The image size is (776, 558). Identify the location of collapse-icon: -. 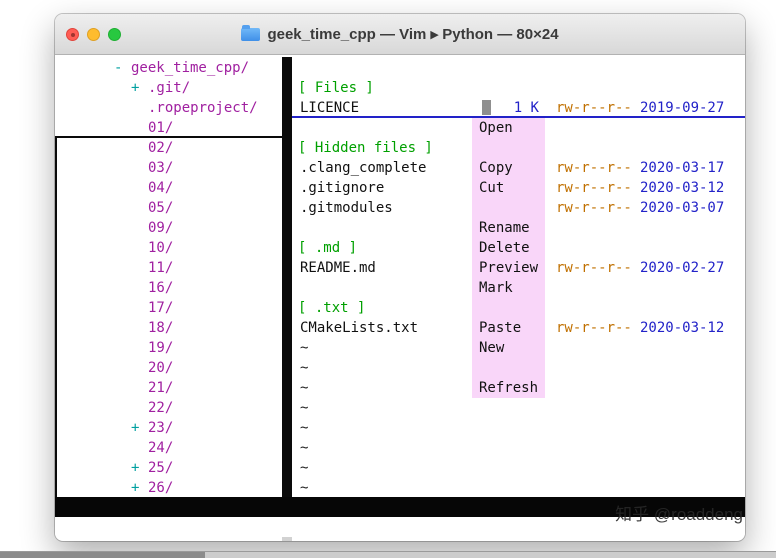
(122, 68).